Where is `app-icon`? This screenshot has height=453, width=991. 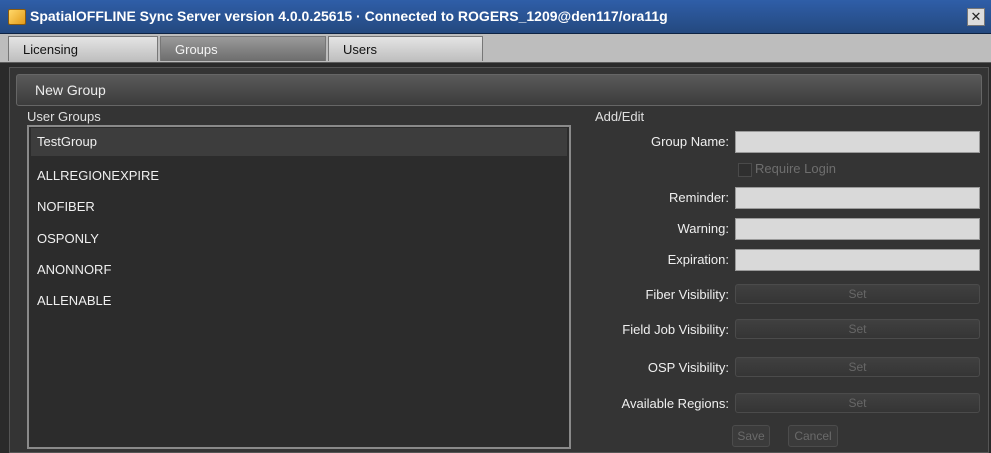 app-icon is located at coordinates (17, 17).